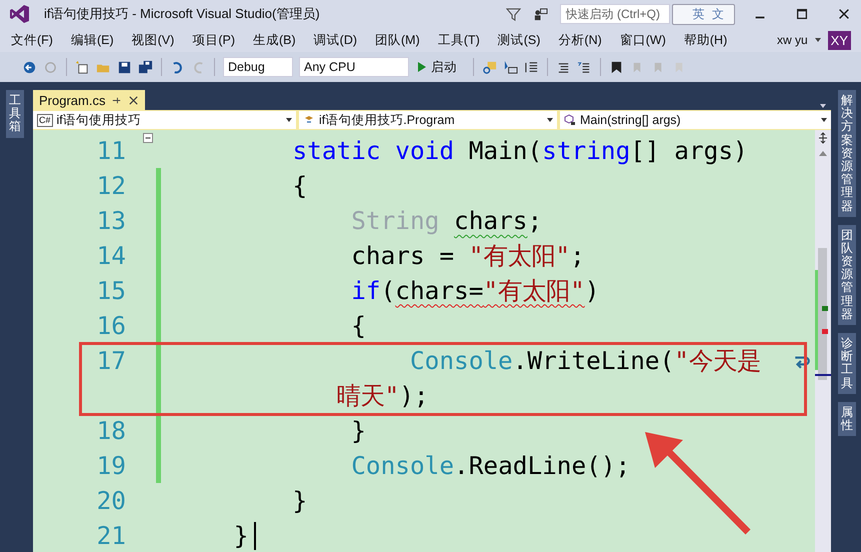  Describe the element at coordinates (695, 120) in the screenshot. I see `member-dropdown: Main(string[] args)` at that location.